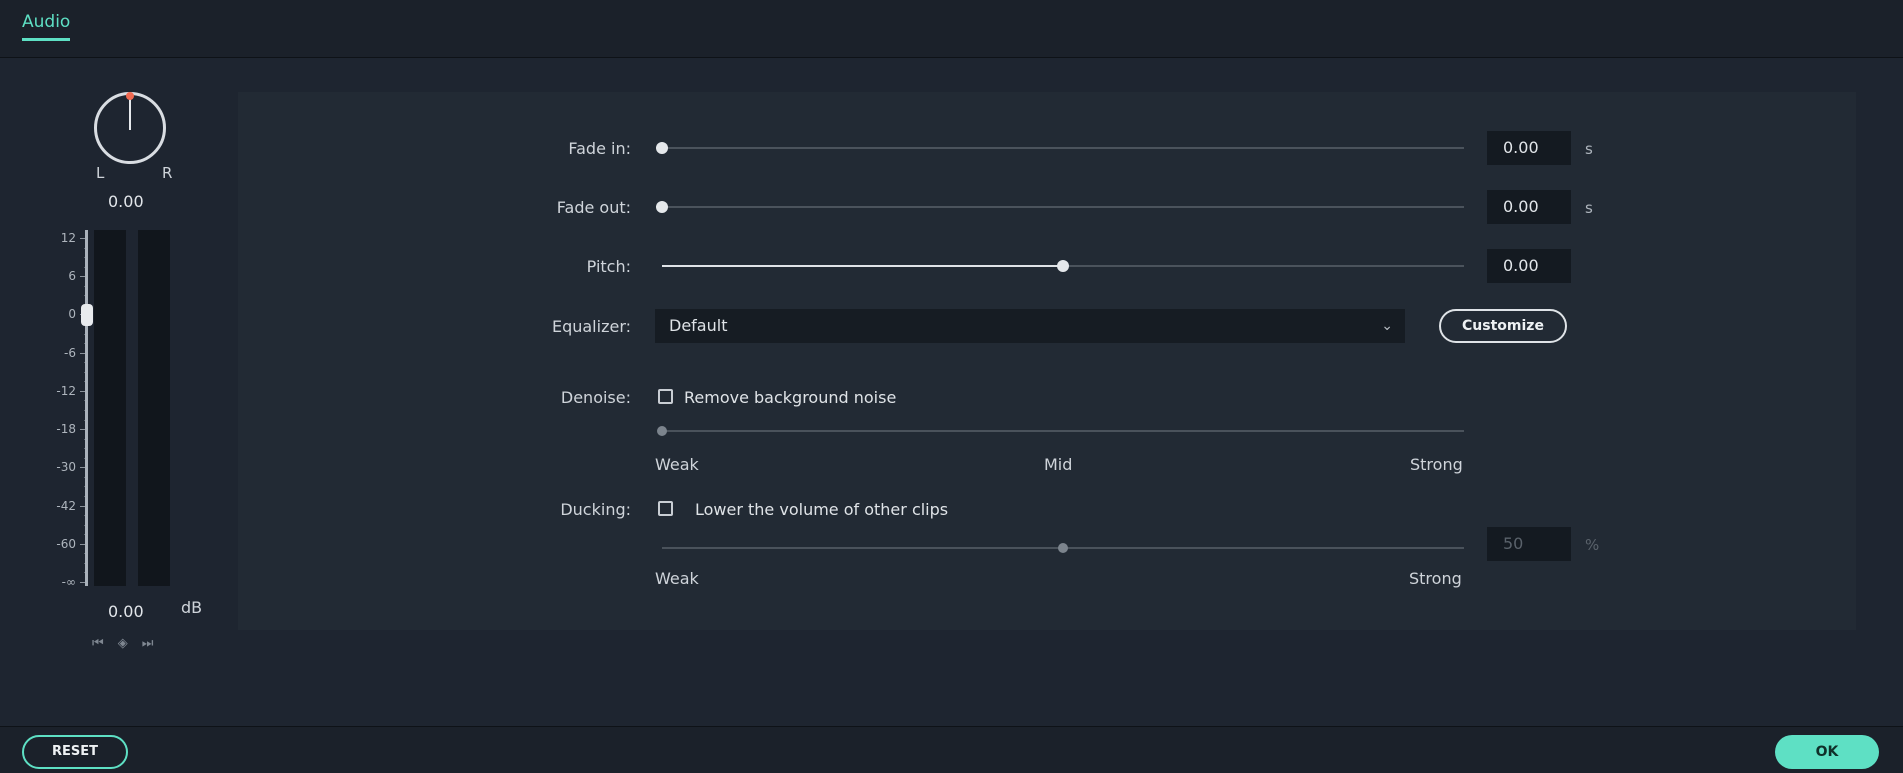 Image resolution: width=1903 pixels, height=773 pixels. What do you see at coordinates (66, 390) in the screenshot?
I see `db-tick-label: -12` at bounding box center [66, 390].